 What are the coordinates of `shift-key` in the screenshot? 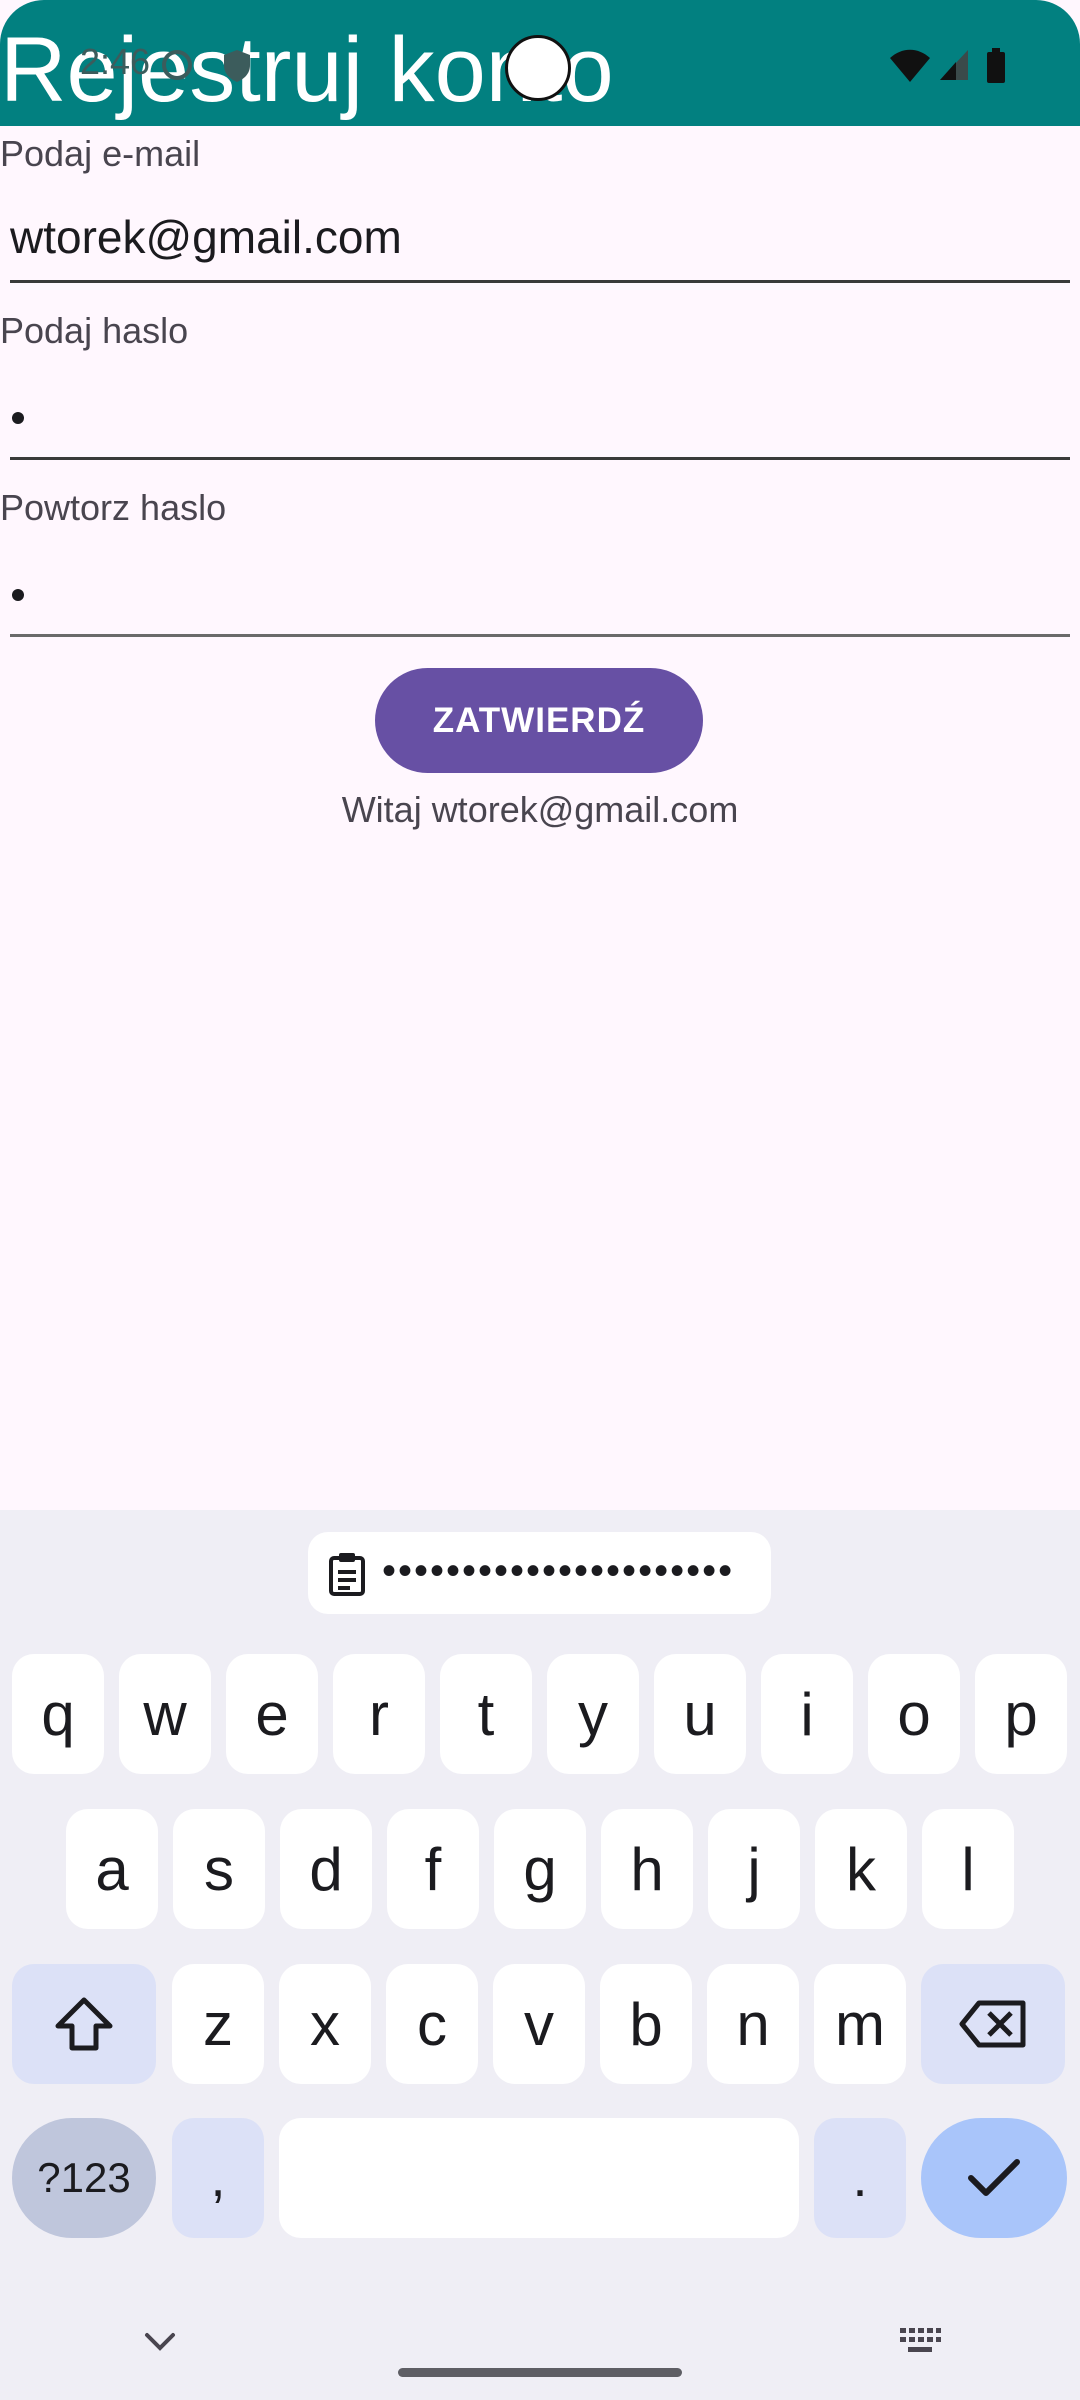 It's located at (84, 2024).